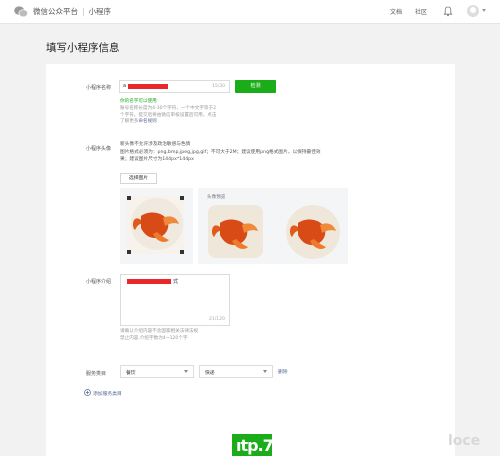  What do you see at coordinates (216, 197) in the screenshot?
I see `preview-label: 头像预览` at bounding box center [216, 197].